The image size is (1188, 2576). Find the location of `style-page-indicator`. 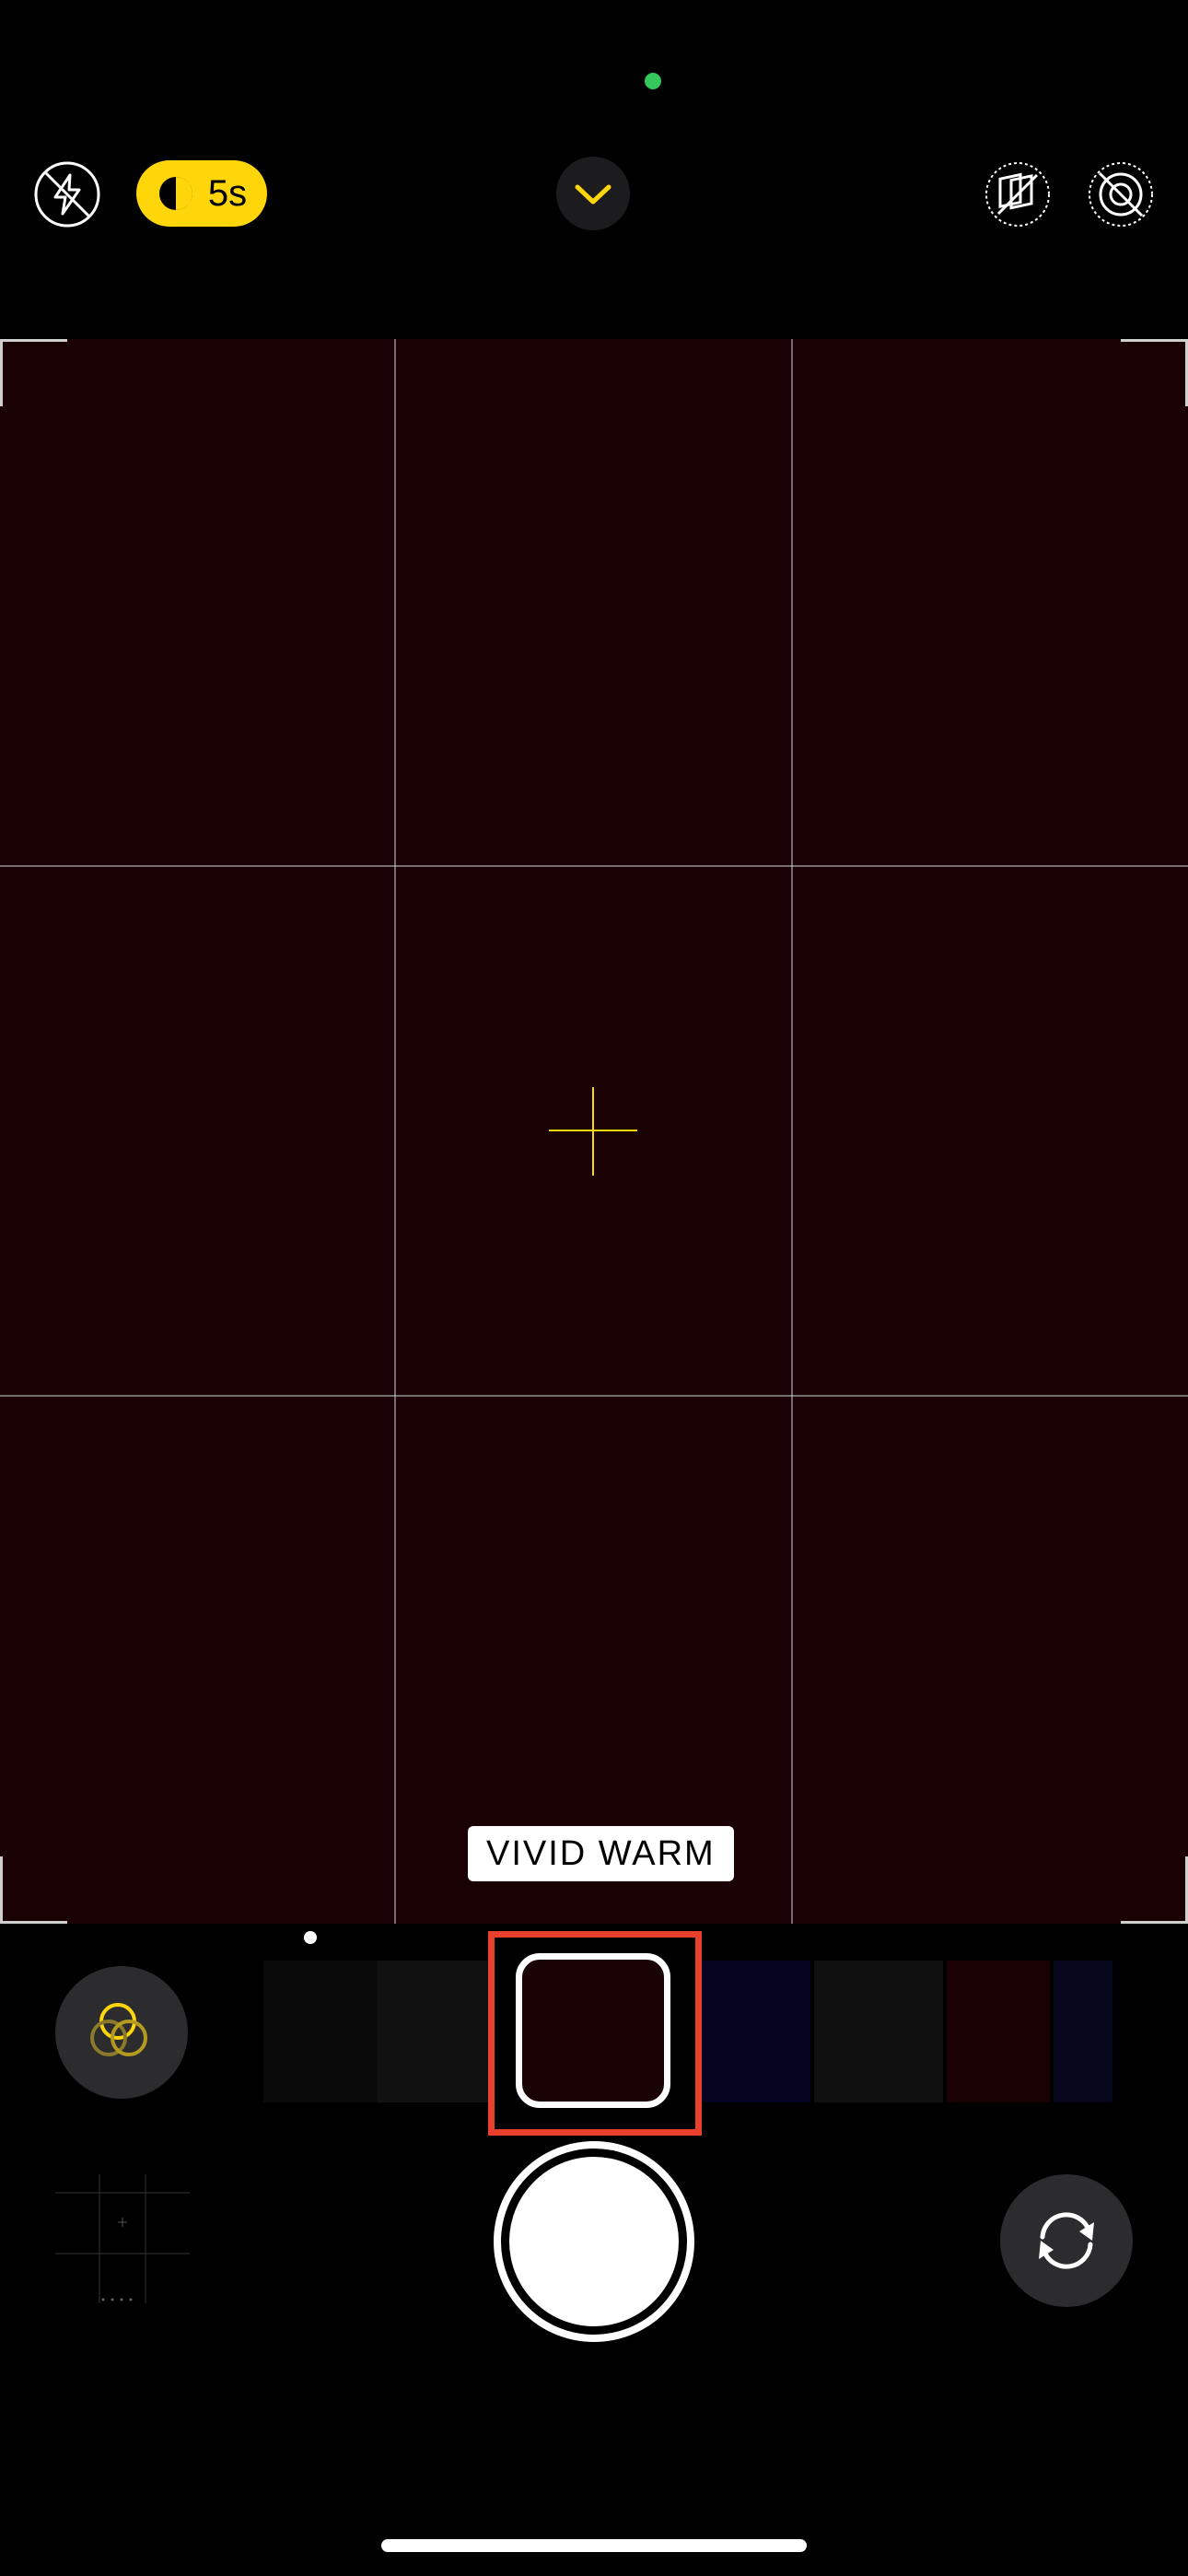

style-page-indicator is located at coordinates (311, 1937).